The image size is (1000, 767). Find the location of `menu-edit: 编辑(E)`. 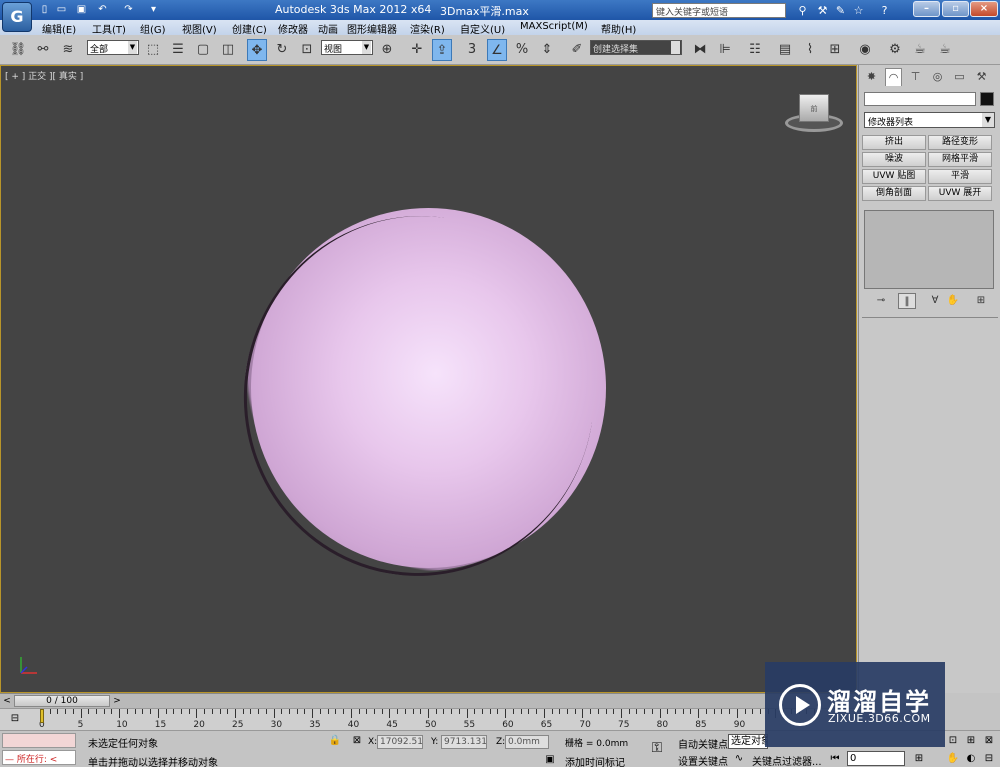

menu-edit: 编辑(E) is located at coordinates (59, 28).